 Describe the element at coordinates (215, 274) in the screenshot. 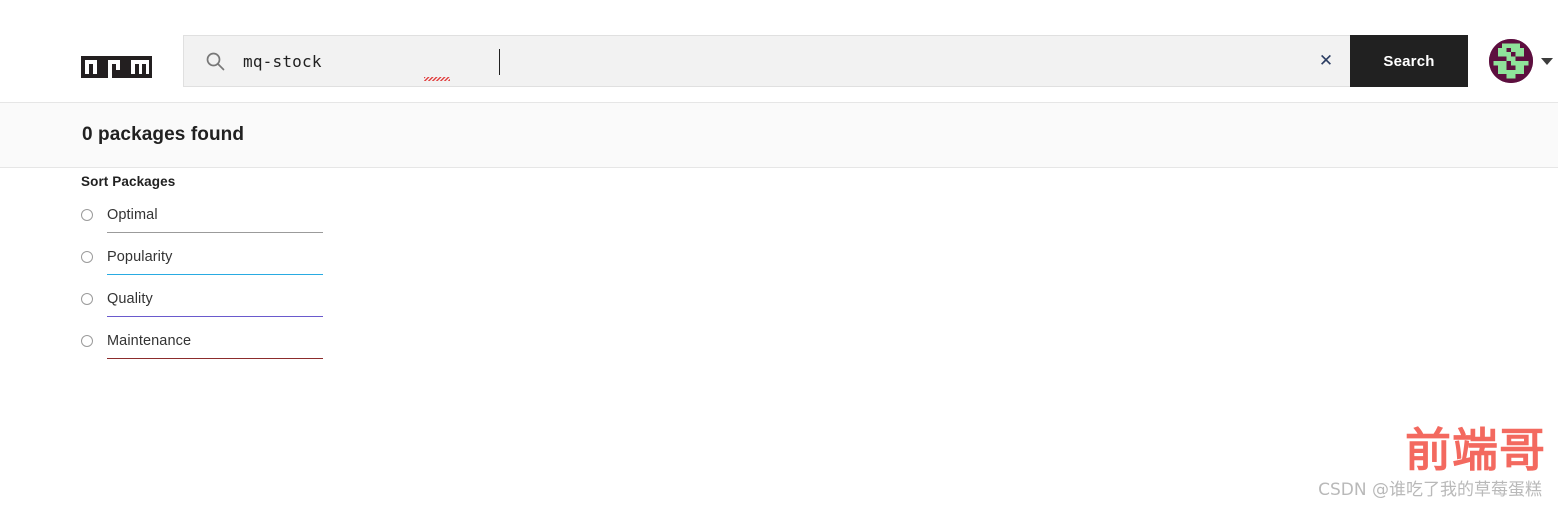

I see `sort-rule-popularity` at that location.